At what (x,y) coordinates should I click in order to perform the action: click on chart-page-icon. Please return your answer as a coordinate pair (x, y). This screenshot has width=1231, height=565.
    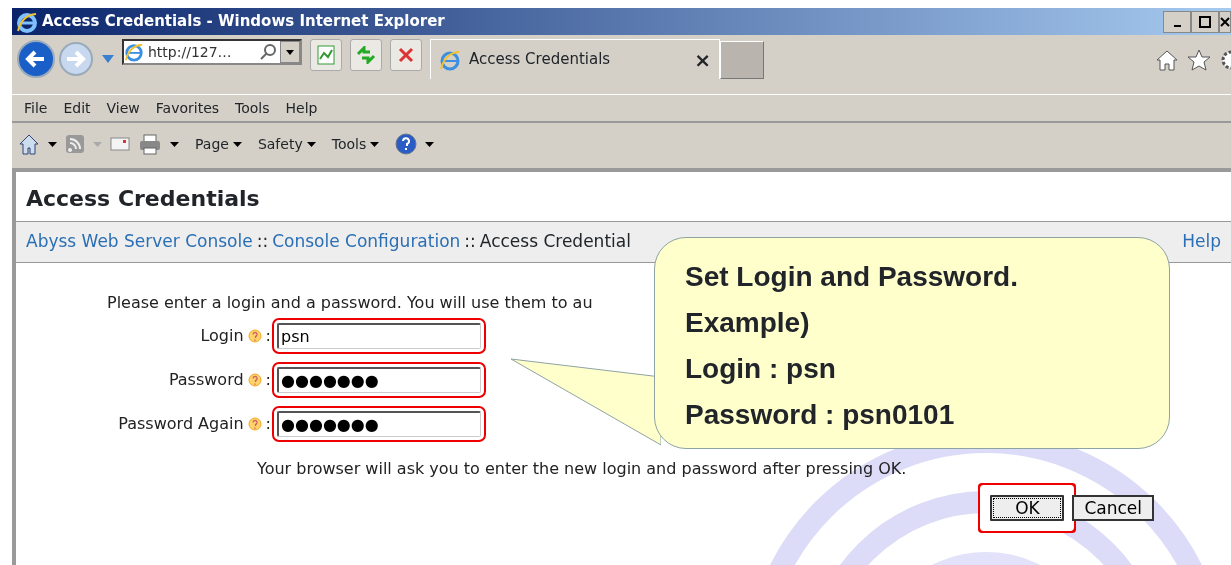
    Looking at the image, I should click on (326, 55).